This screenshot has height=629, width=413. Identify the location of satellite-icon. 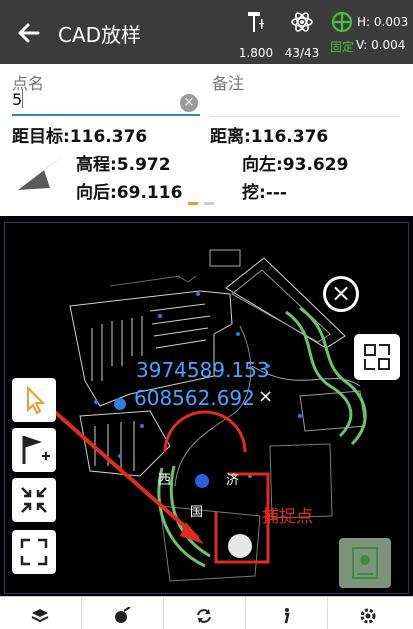
(302, 22).